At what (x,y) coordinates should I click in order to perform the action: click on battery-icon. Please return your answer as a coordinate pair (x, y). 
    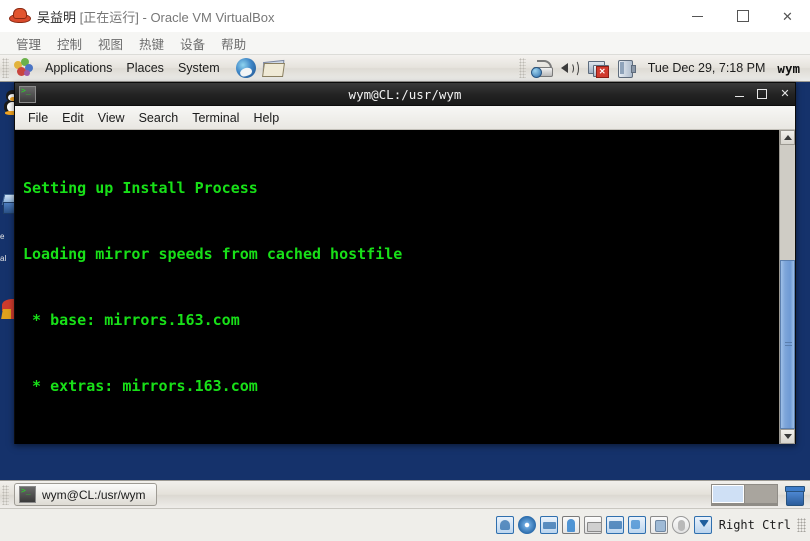
    Looking at the image, I should click on (626, 68).